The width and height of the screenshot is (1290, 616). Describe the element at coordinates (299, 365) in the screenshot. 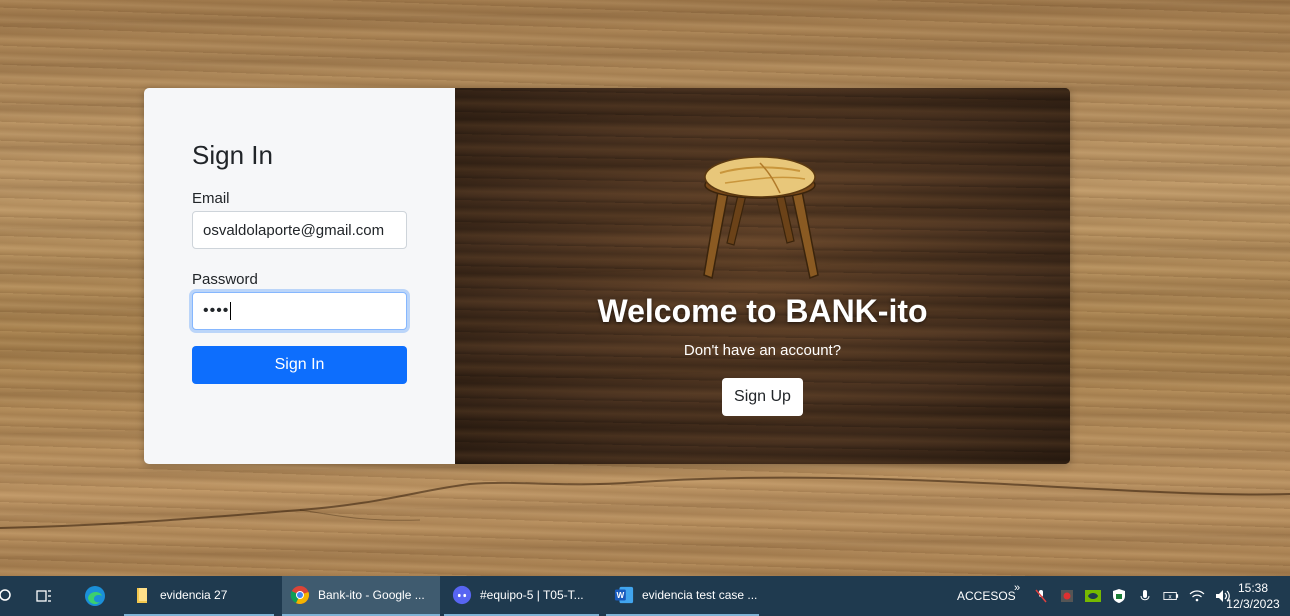

I see `signin-button: Sign In` at that location.